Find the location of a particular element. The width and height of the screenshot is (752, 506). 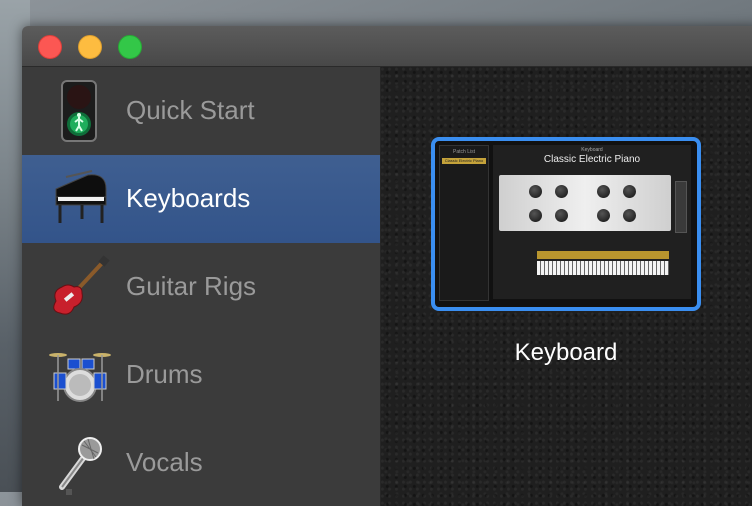

sidebar-item-quick-start: Quick Start is located at coordinates (201, 111).